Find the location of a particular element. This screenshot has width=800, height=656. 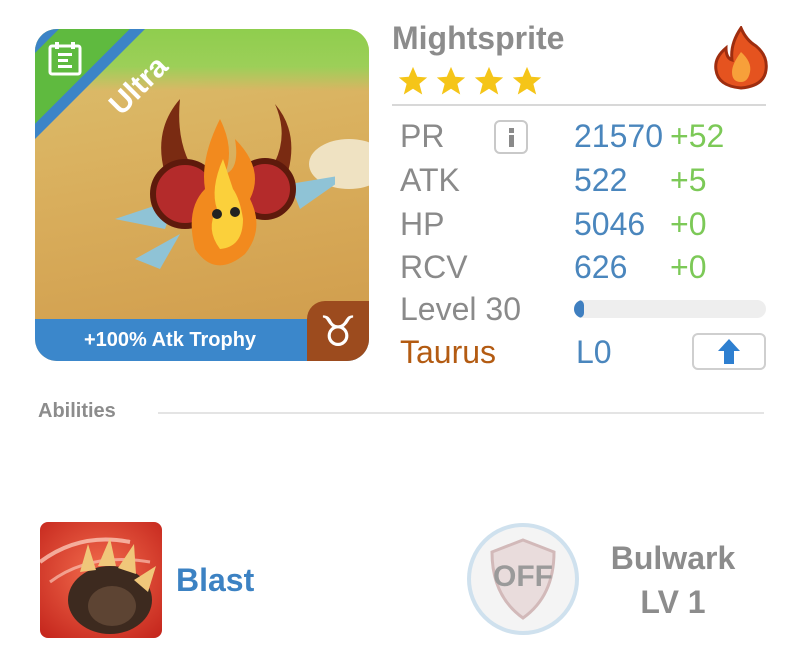

stat-label-atk: ATK is located at coordinates (430, 180).